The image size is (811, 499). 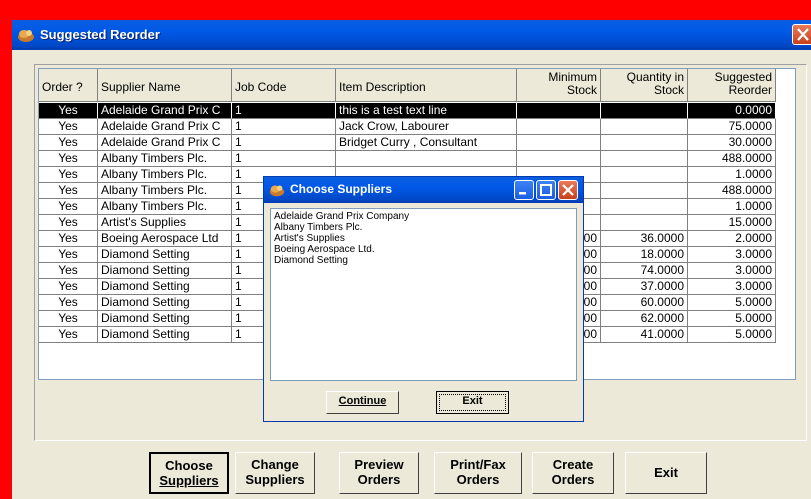 What do you see at coordinates (68, 85) in the screenshot?
I see `header-order: Order ?` at bounding box center [68, 85].